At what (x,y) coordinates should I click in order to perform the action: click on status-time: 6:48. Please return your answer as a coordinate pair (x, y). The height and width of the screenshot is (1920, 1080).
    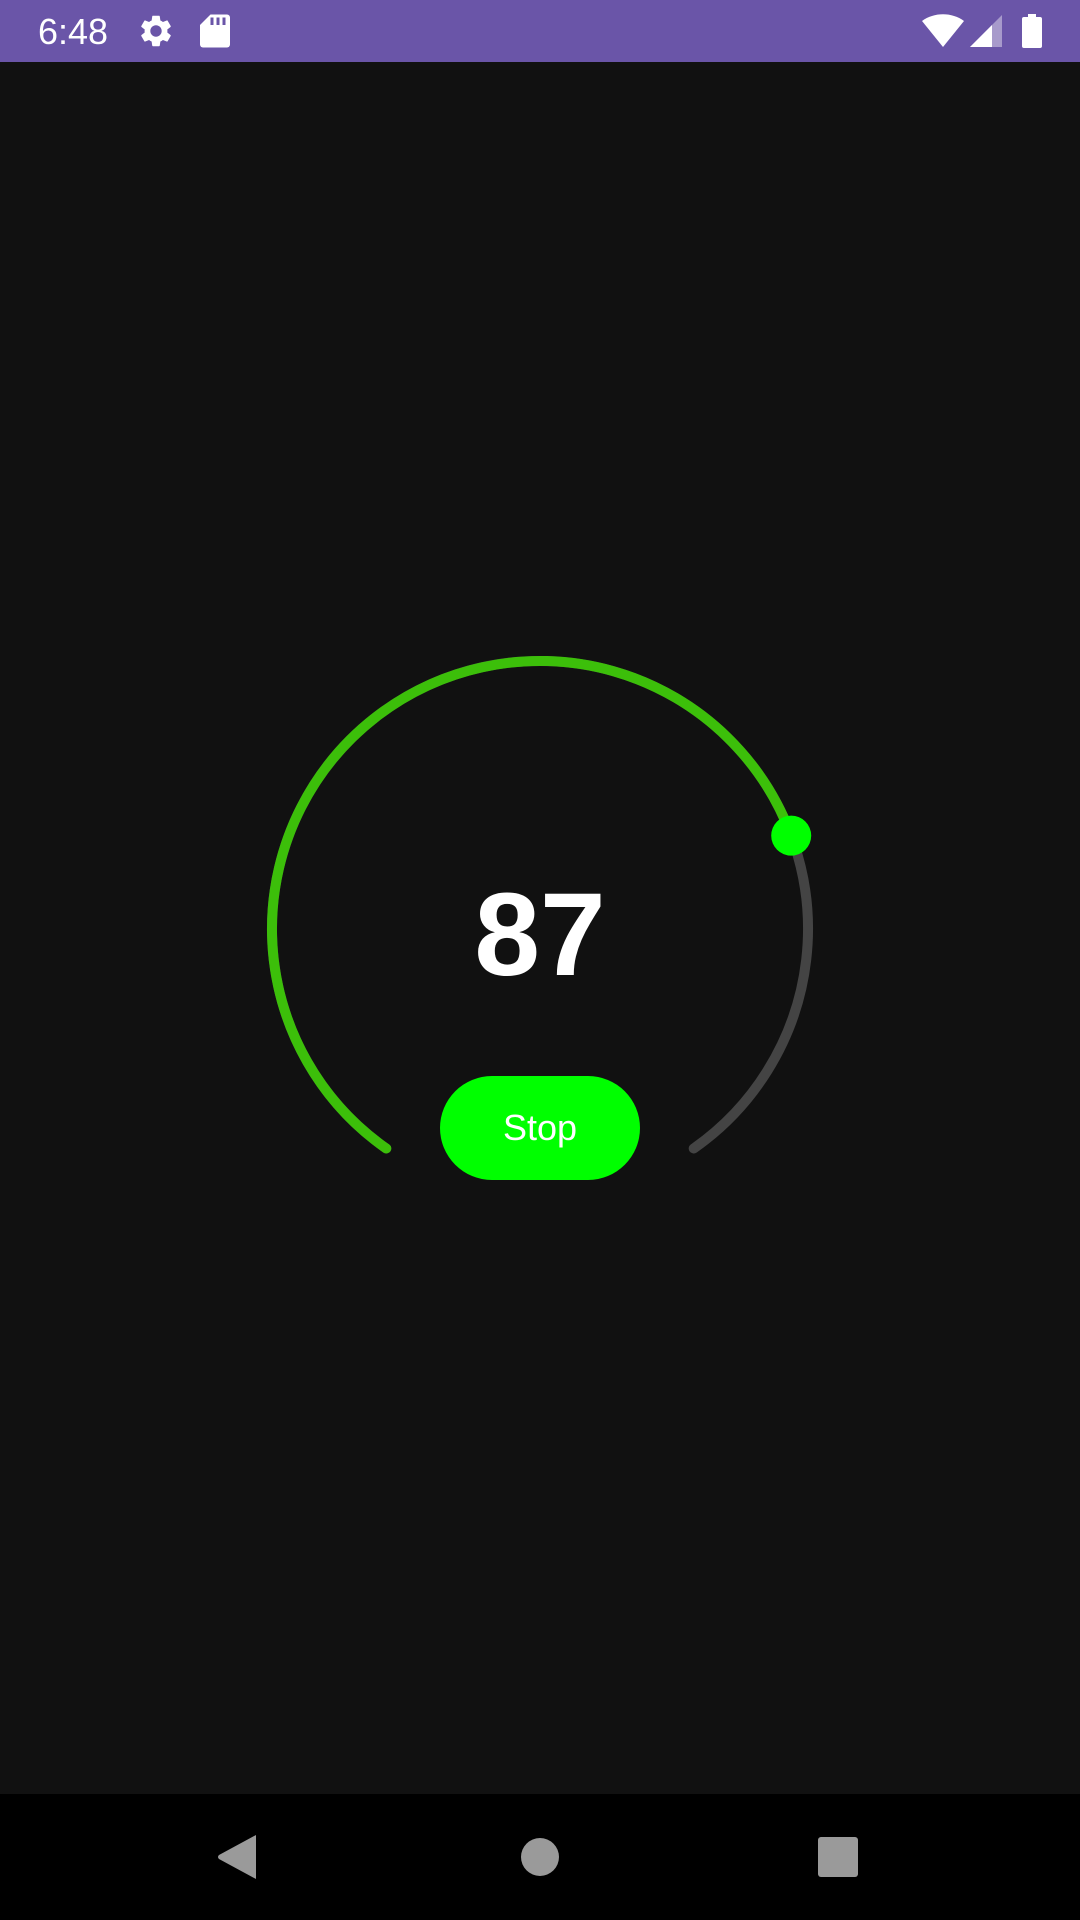
    Looking at the image, I should click on (73, 31).